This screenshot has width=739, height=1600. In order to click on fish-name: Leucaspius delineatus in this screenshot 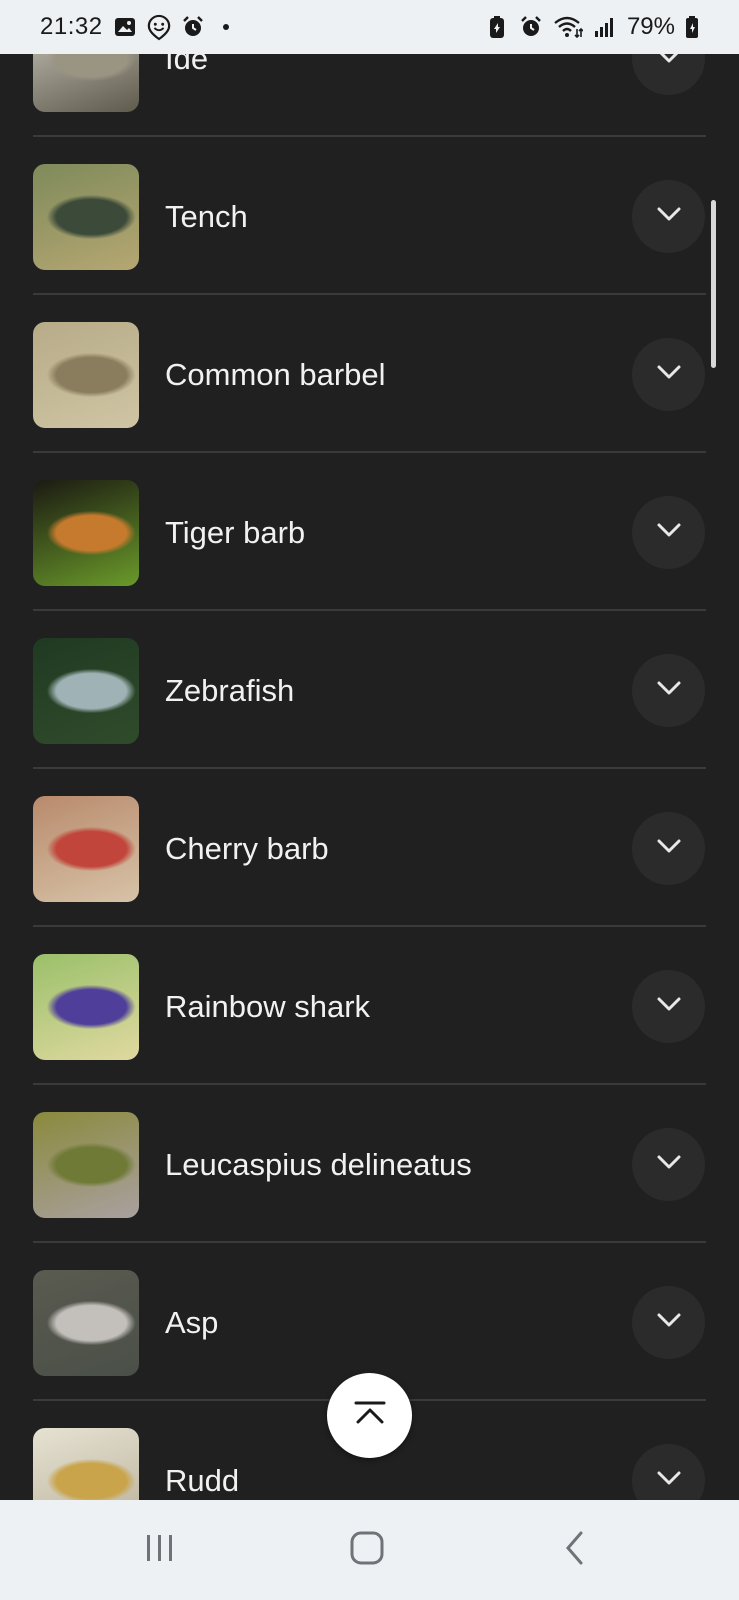, I will do `click(318, 1164)`.